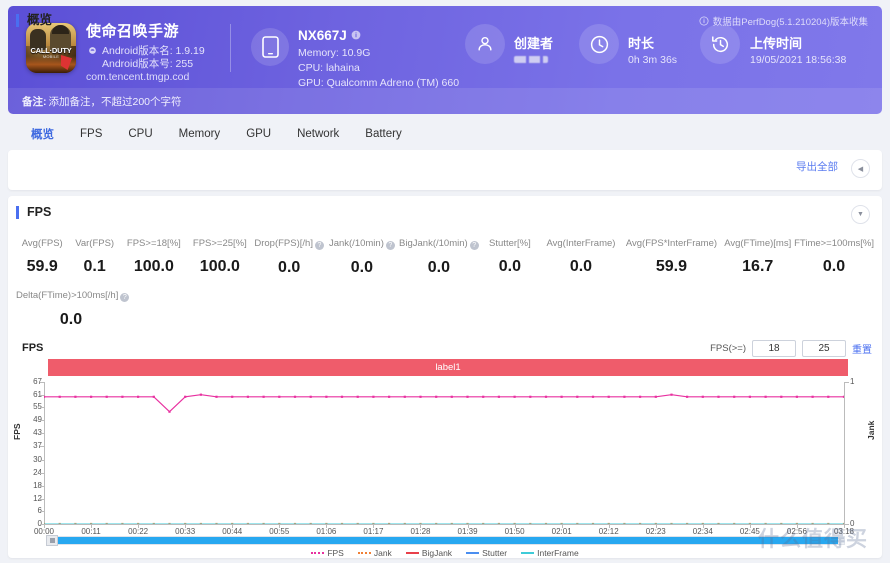  I want to click on y-tick-label: 30, so click(37, 460).